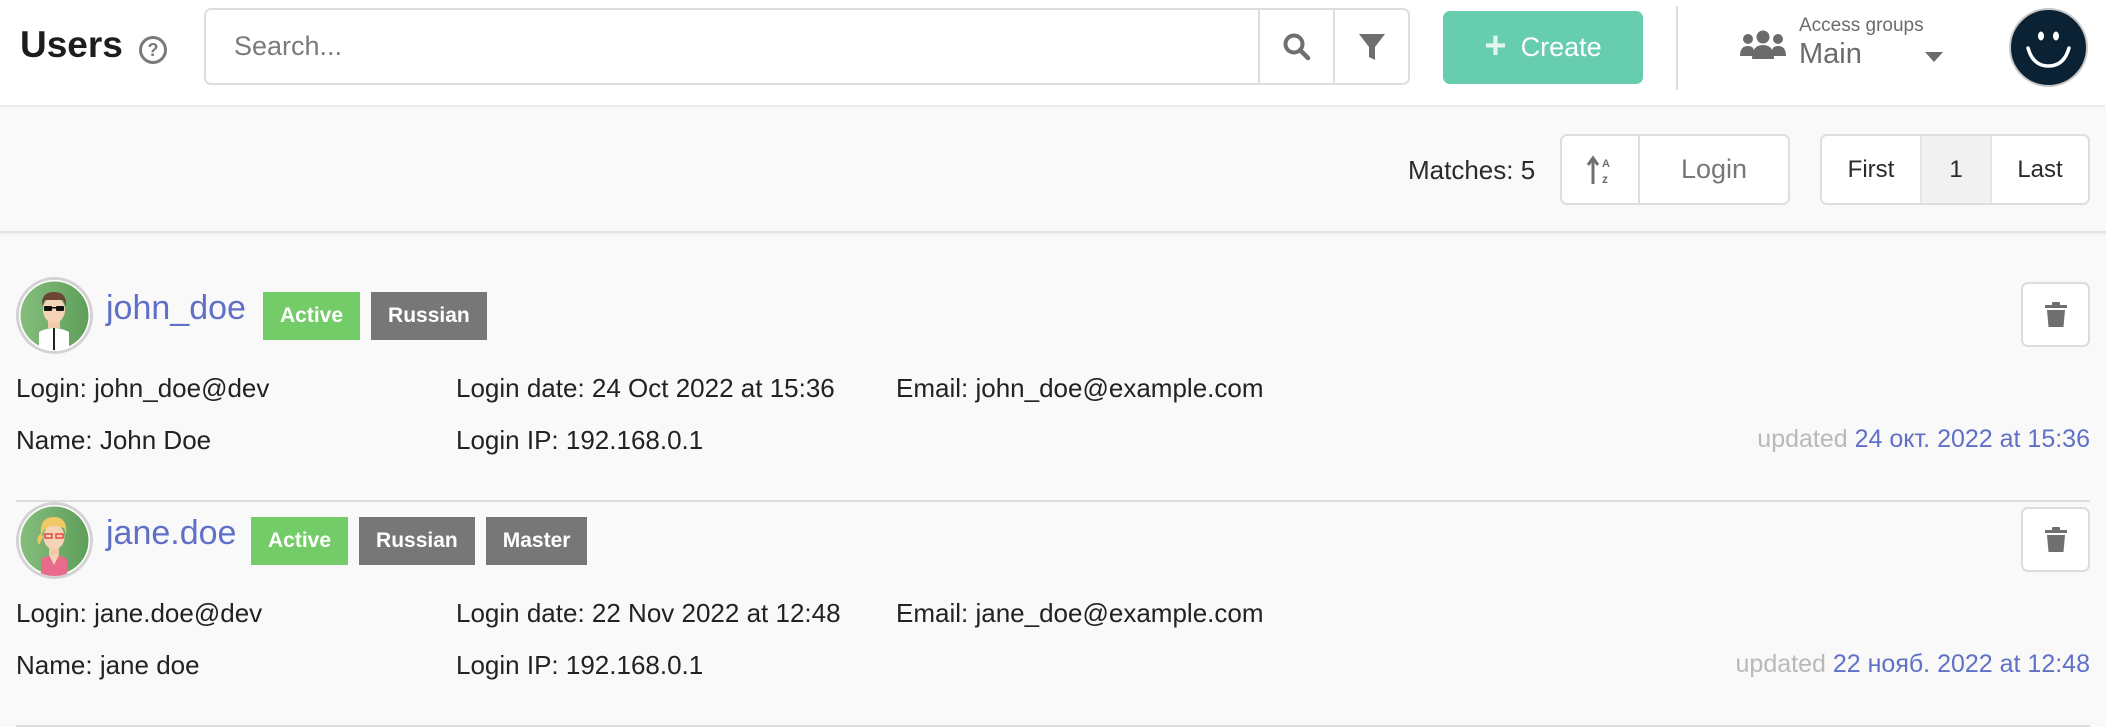 The height and width of the screenshot is (727, 2106). I want to click on login-date-value: 22 Nov 2022 at 12:48, so click(716, 613).